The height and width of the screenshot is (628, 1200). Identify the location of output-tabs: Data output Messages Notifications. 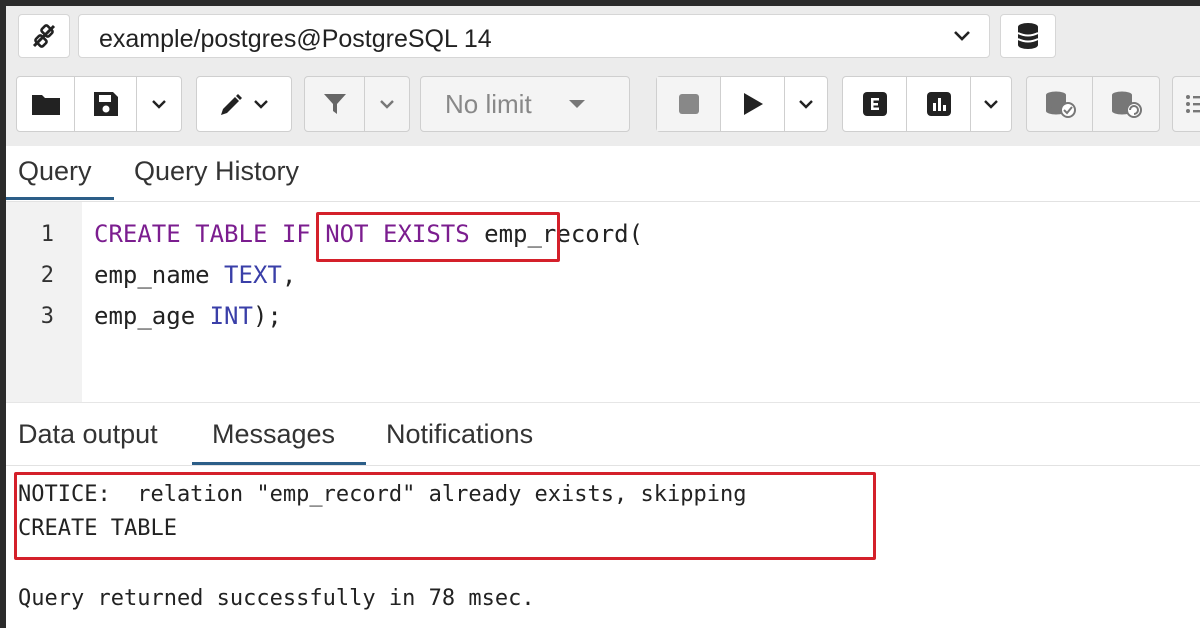
(603, 434).